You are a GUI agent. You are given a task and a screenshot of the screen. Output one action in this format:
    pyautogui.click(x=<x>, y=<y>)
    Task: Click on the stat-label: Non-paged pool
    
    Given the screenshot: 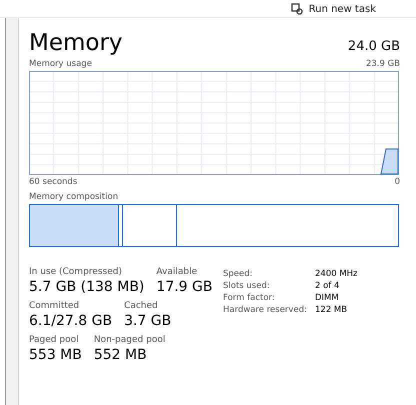 What is the action you would take?
    pyautogui.click(x=130, y=340)
    